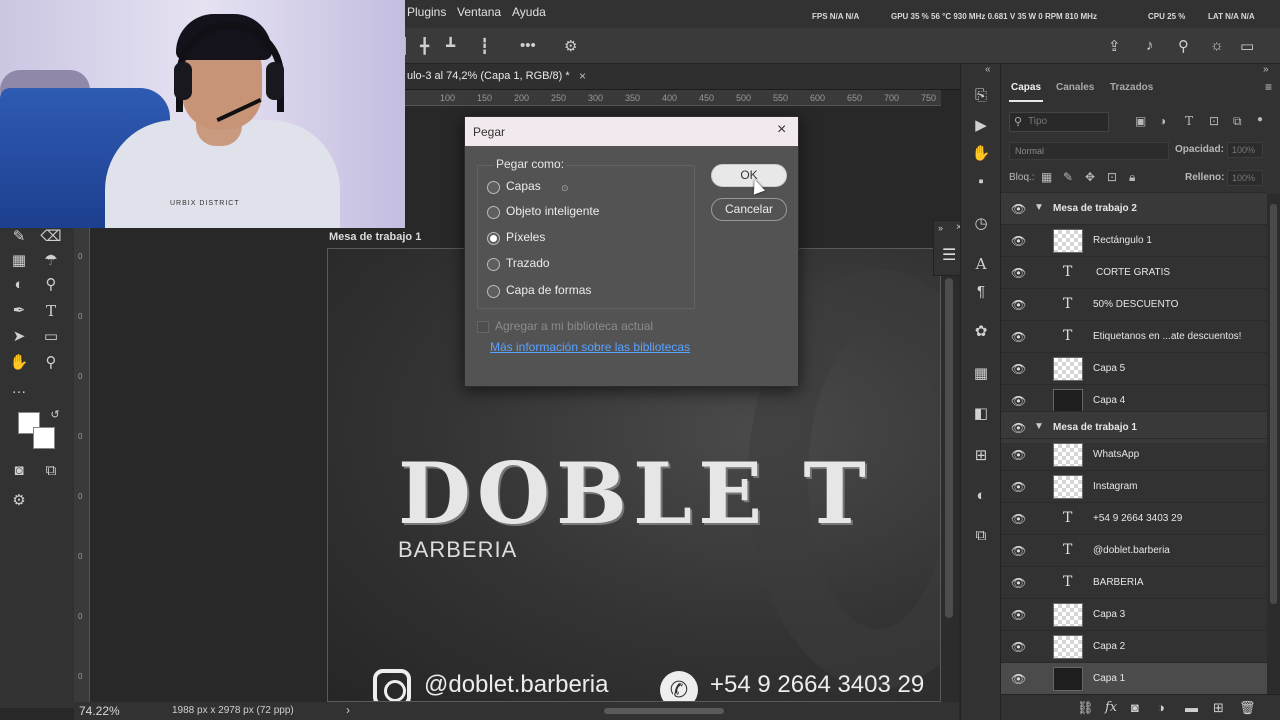 The height and width of the screenshot is (720, 1280). Describe the element at coordinates (1135, 707) in the screenshot. I see `add-mask-icon: ◙` at that location.